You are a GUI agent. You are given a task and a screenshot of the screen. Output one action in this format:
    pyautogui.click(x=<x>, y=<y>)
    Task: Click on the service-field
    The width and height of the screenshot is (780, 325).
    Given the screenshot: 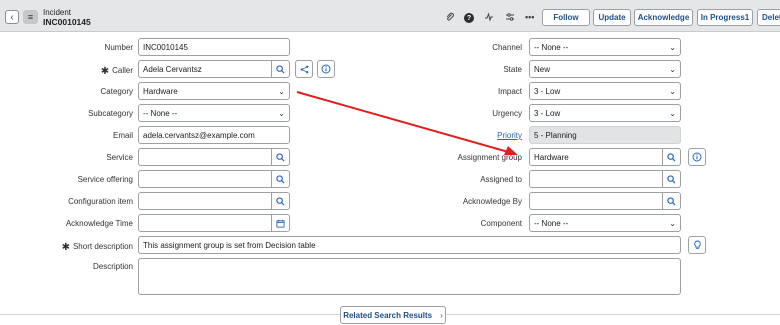 What is the action you would take?
    pyautogui.click(x=205, y=157)
    